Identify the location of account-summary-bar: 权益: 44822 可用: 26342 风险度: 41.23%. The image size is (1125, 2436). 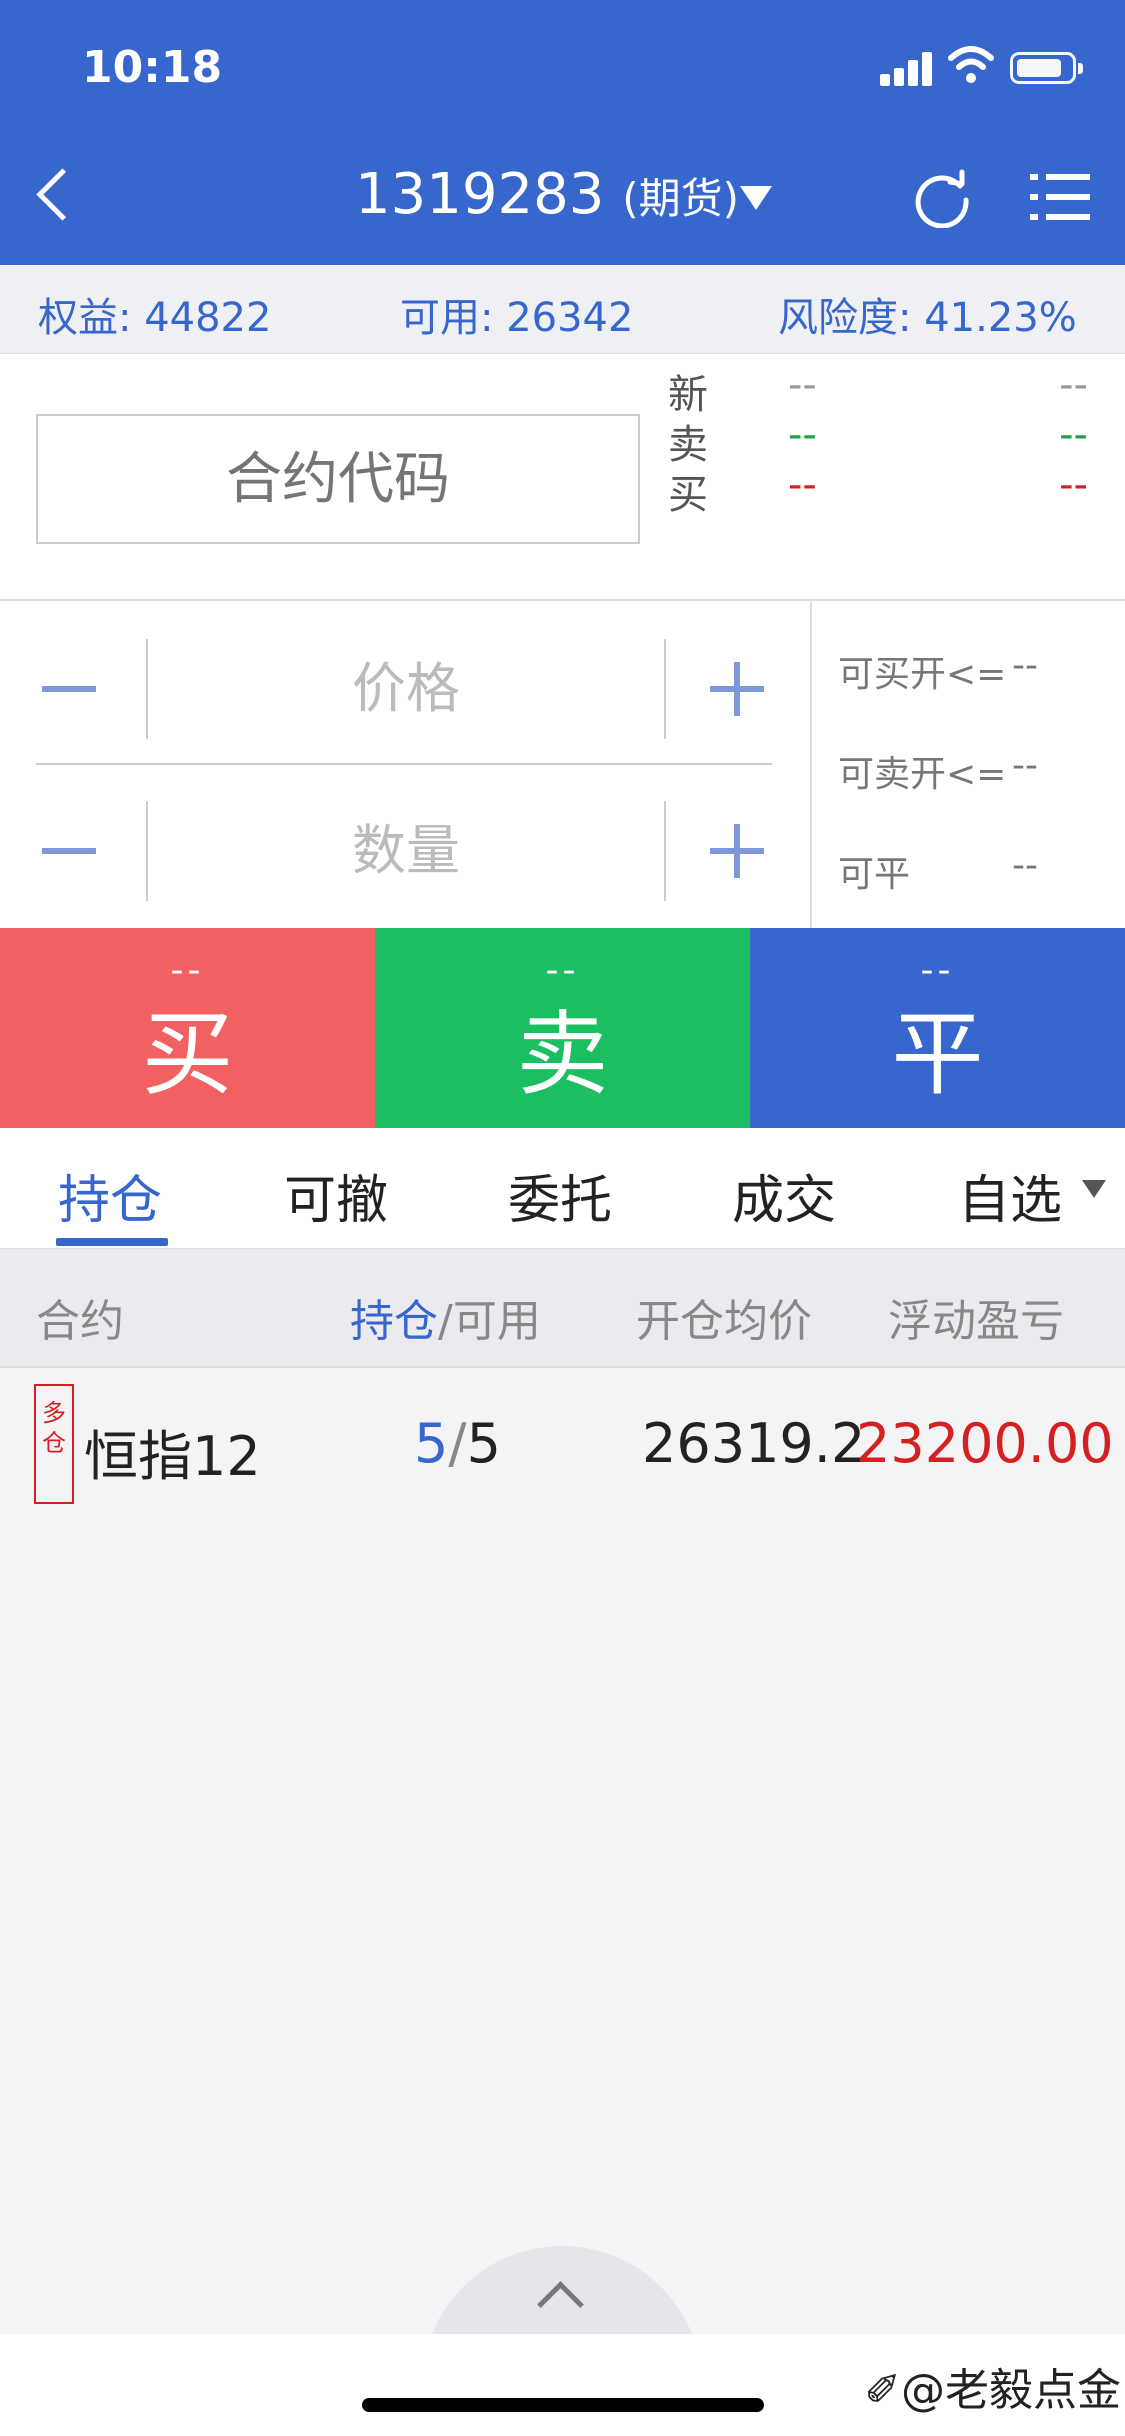
(562, 309).